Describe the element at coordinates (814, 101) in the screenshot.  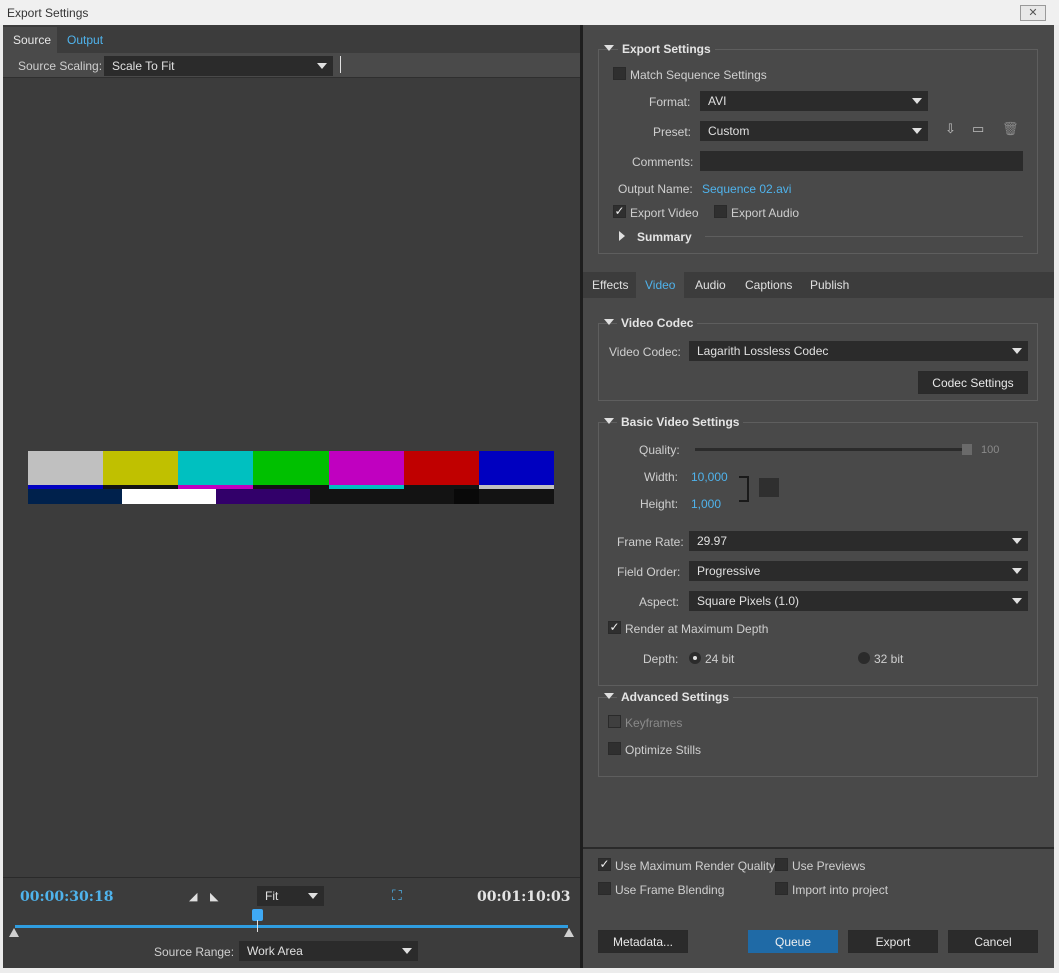
I see `format-dropdown: AVI` at that location.